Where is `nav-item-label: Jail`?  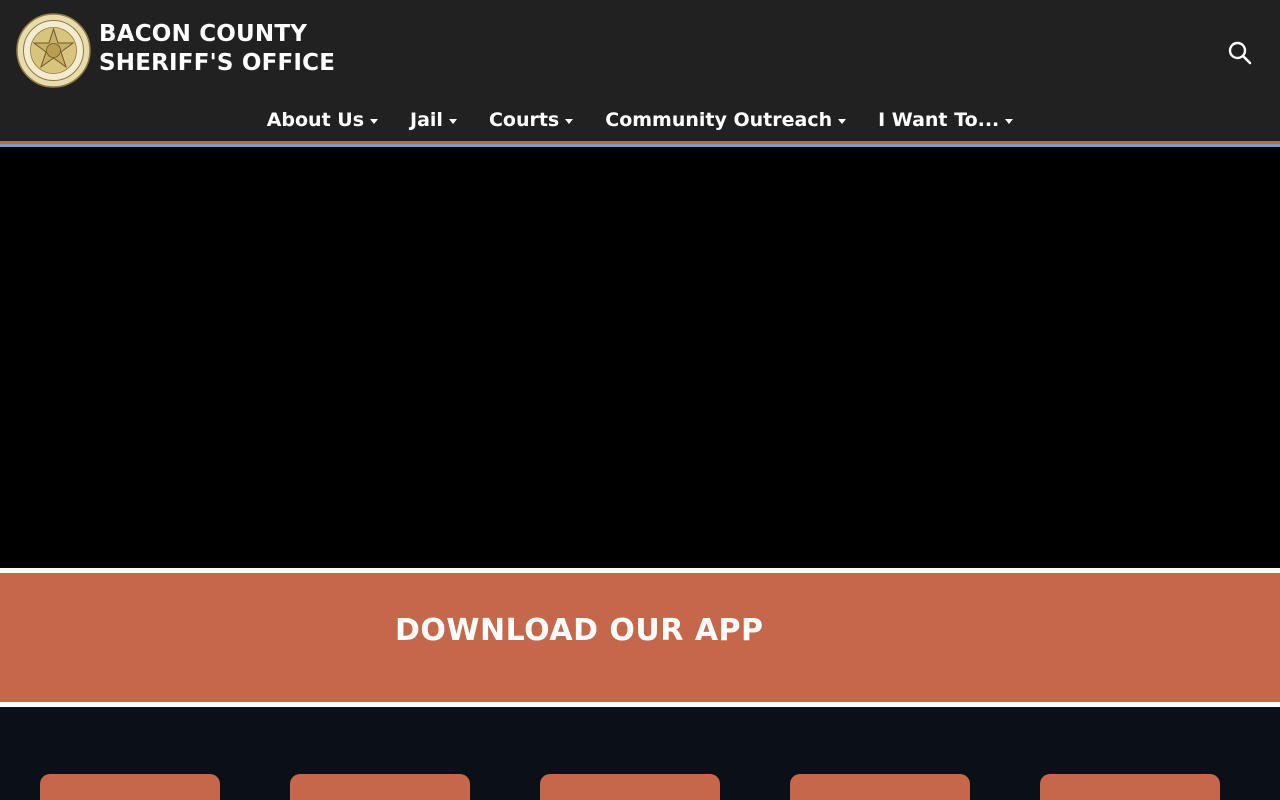 nav-item-label: Jail is located at coordinates (426, 120).